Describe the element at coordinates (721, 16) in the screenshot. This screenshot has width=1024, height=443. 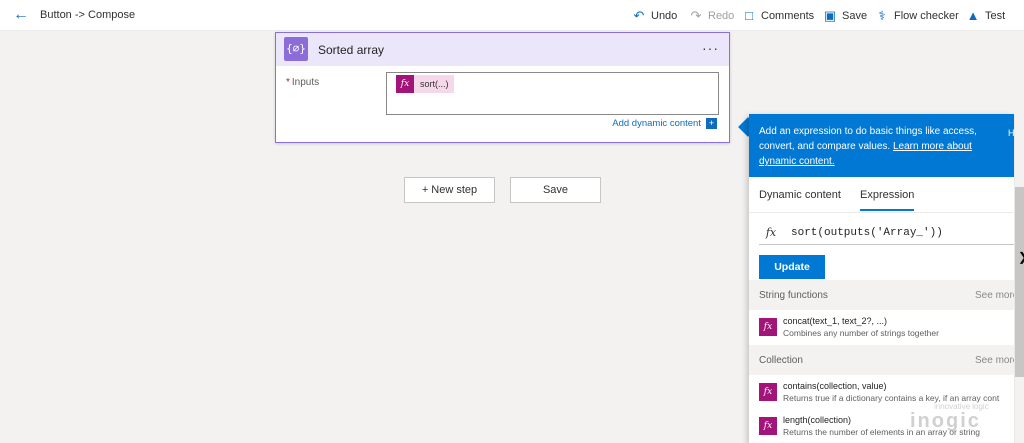
I see `redo-label: Redo` at that location.